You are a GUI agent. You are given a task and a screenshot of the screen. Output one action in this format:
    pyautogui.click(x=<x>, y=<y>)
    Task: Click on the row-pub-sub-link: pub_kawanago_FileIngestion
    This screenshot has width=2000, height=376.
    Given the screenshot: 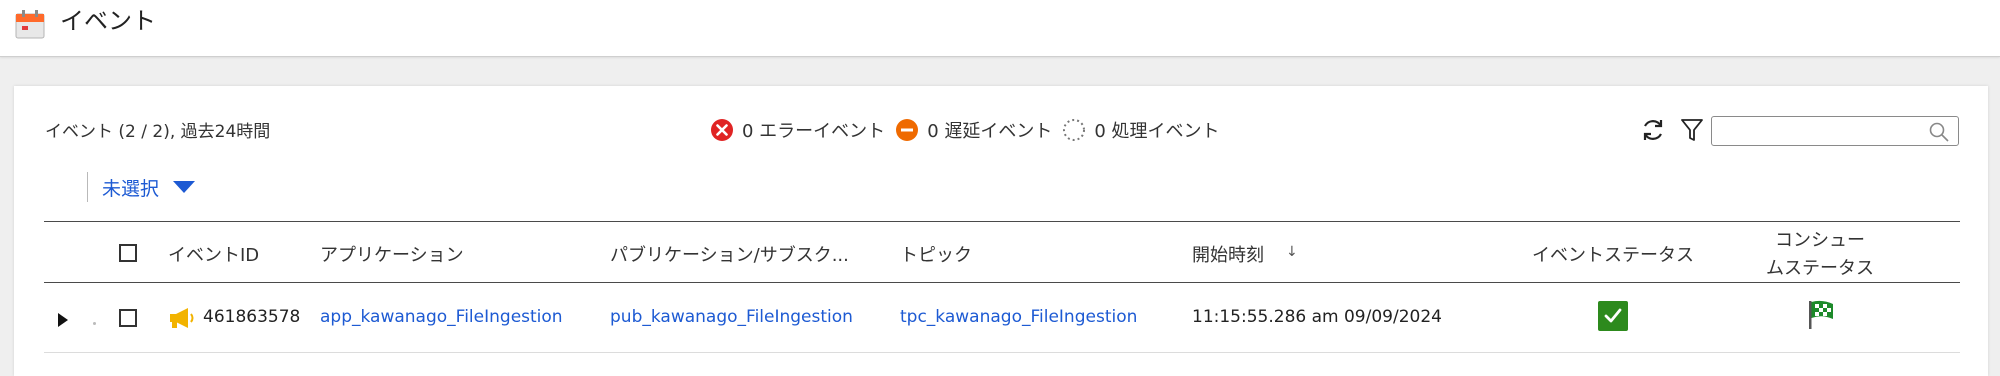 What is the action you would take?
    pyautogui.click(x=731, y=317)
    